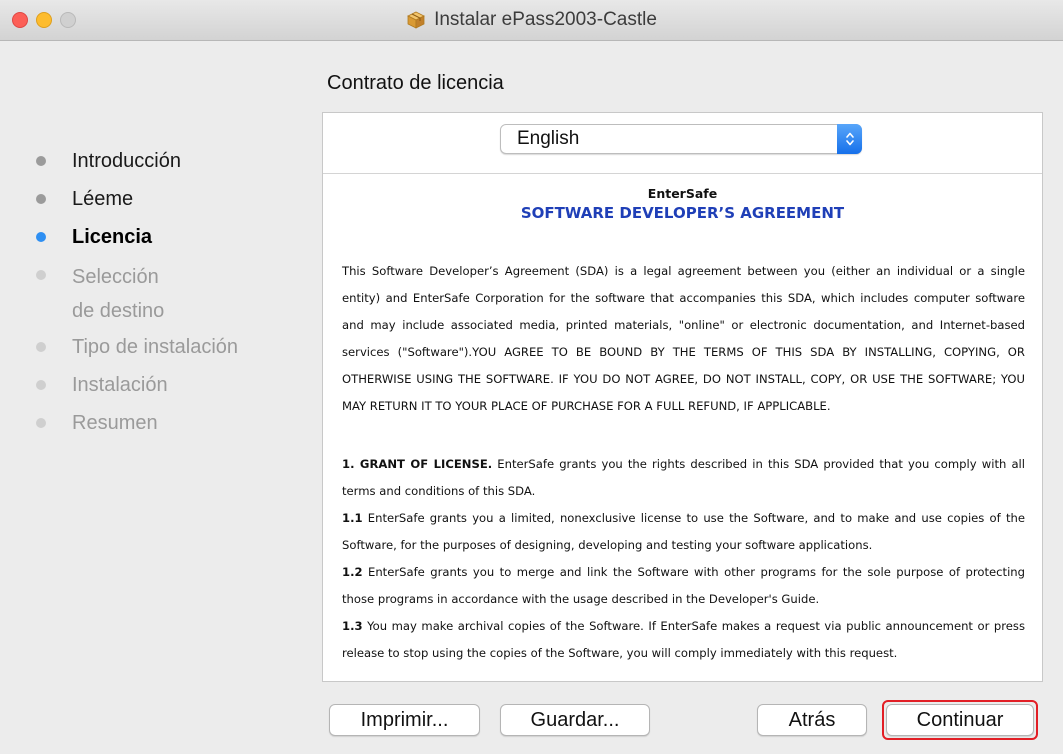  Describe the element at coordinates (682, 193) in the screenshot. I see `document-company: EnterSafe` at that location.